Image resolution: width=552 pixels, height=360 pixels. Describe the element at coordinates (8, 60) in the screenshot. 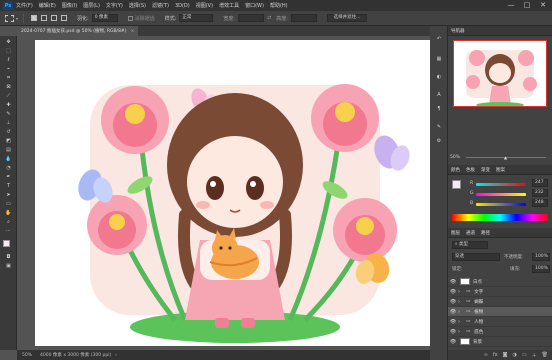

I see `lasso-tool-icon: ℓ` at that location.